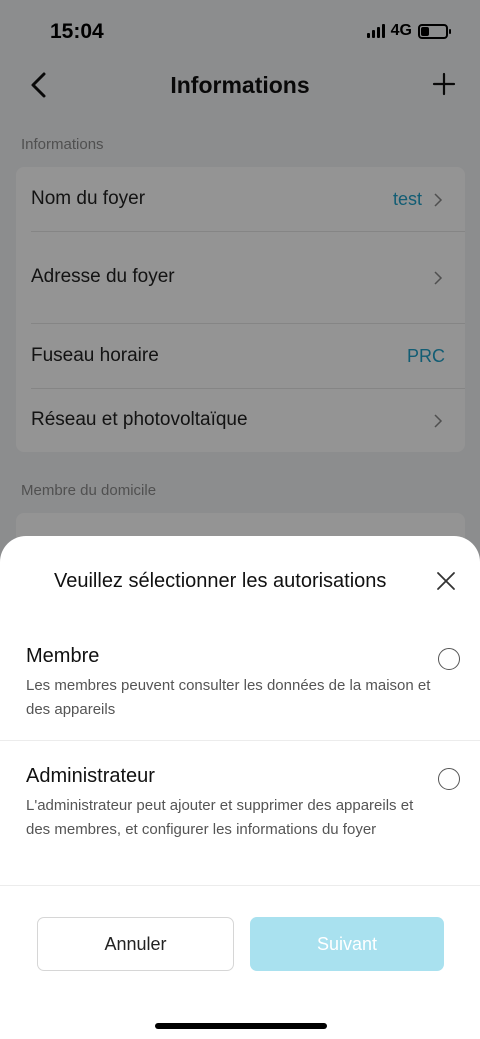  I want to click on option-title: Administrateur, so click(90, 776).